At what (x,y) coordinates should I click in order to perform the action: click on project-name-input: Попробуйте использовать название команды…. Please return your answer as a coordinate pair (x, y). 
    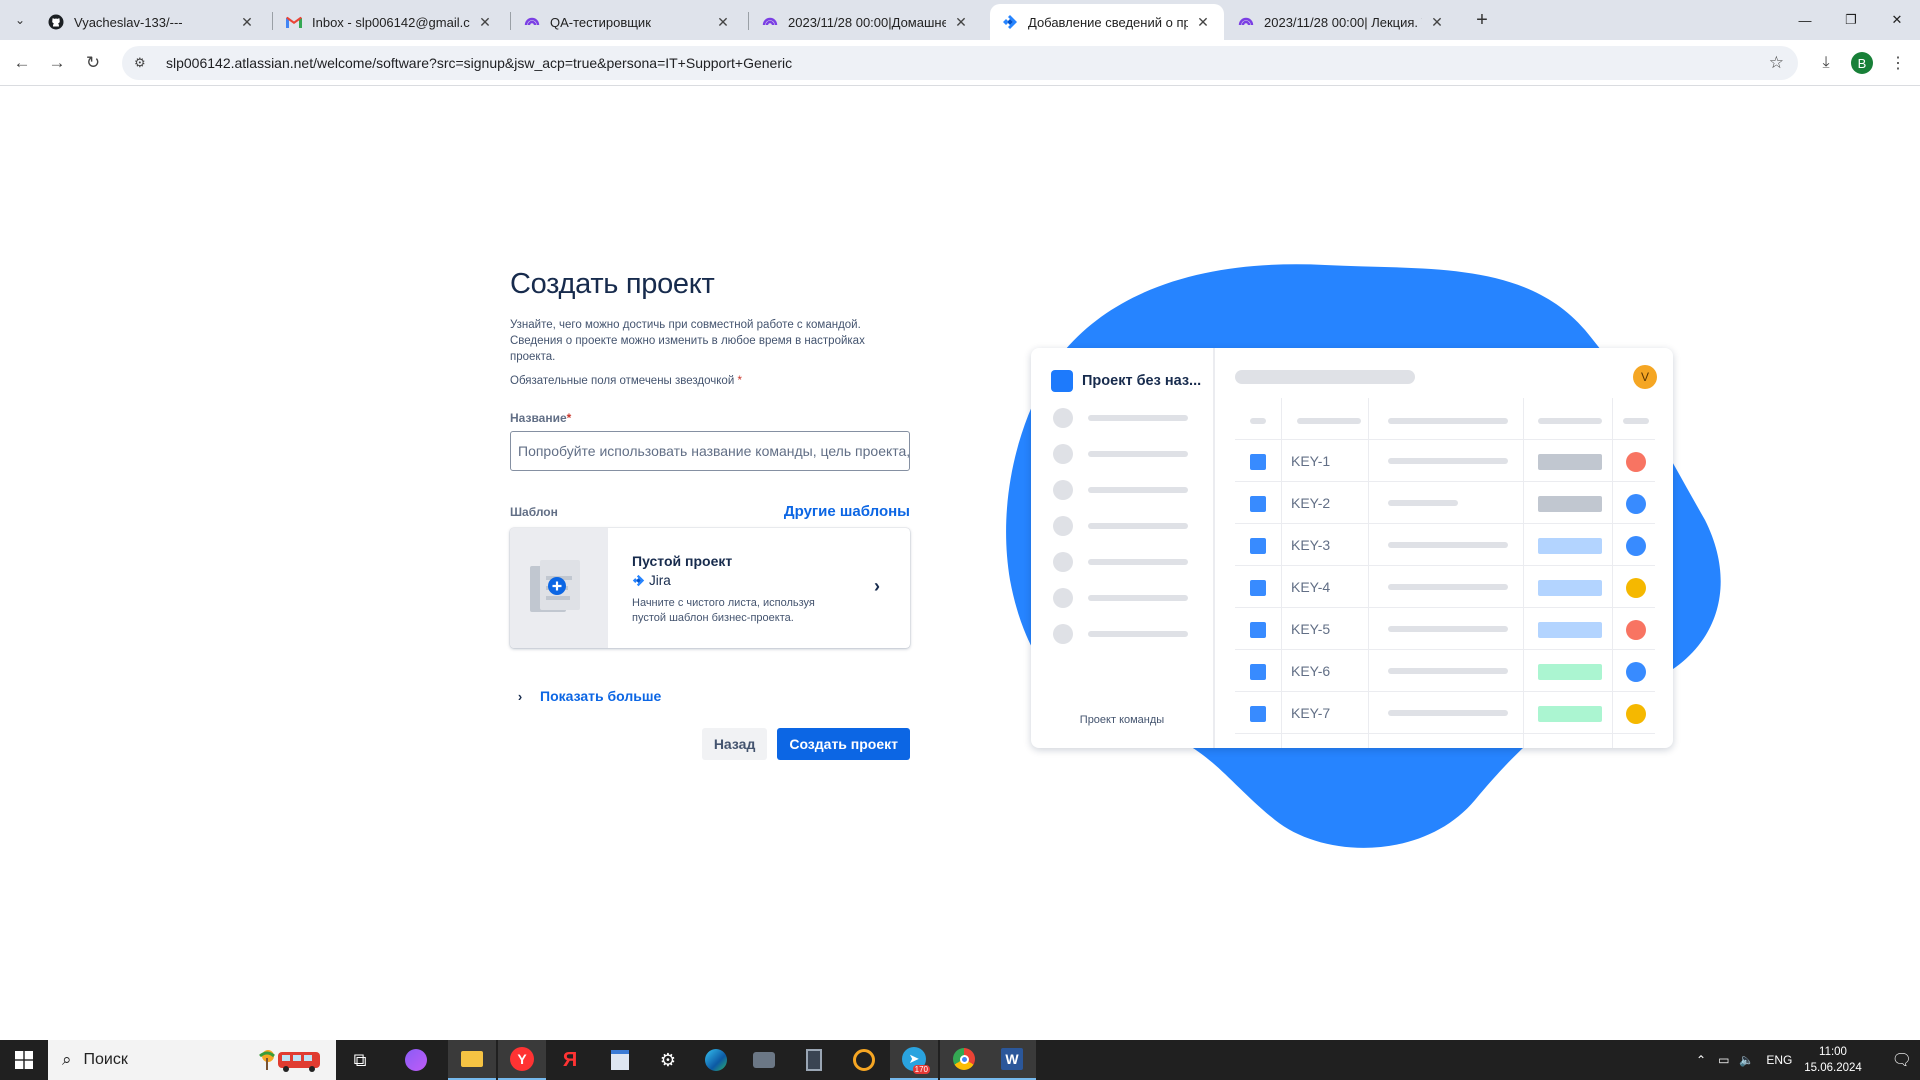
    Looking at the image, I should click on (710, 451).